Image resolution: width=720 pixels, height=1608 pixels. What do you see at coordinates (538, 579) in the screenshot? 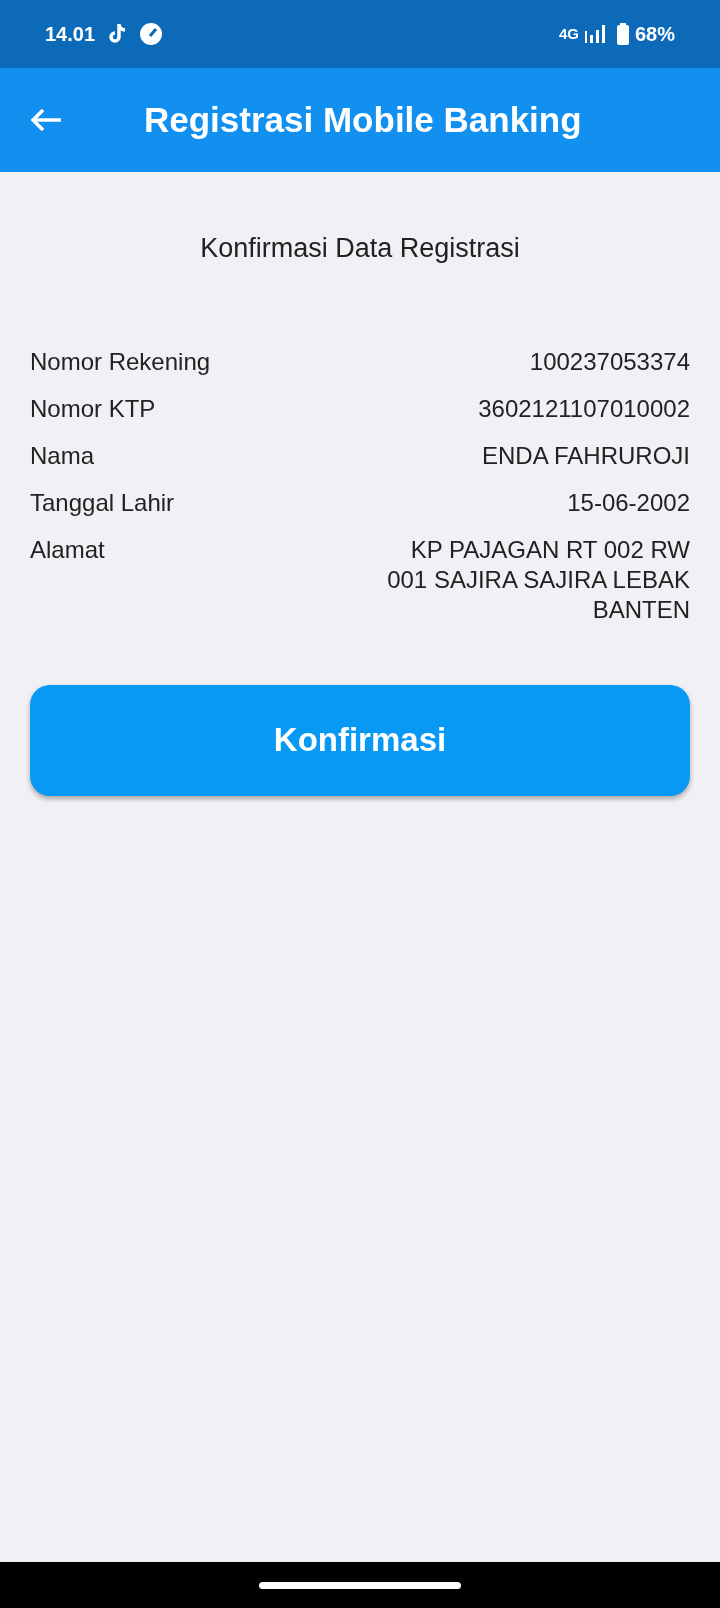
I see `field-value: KP PAJAGAN RT 002 RW 001 SAJIRA SAJIRA LEBAK BANTEN` at bounding box center [538, 579].